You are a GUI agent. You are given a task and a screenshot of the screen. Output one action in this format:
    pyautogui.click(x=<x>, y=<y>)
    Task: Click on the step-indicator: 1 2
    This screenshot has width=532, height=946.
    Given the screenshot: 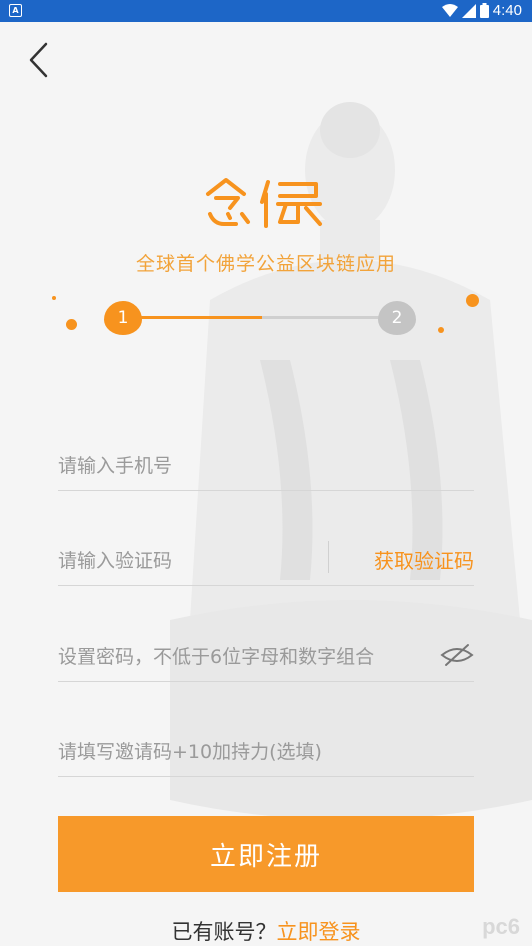 What is the action you would take?
    pyautogui.click(x=266, y=315)
    